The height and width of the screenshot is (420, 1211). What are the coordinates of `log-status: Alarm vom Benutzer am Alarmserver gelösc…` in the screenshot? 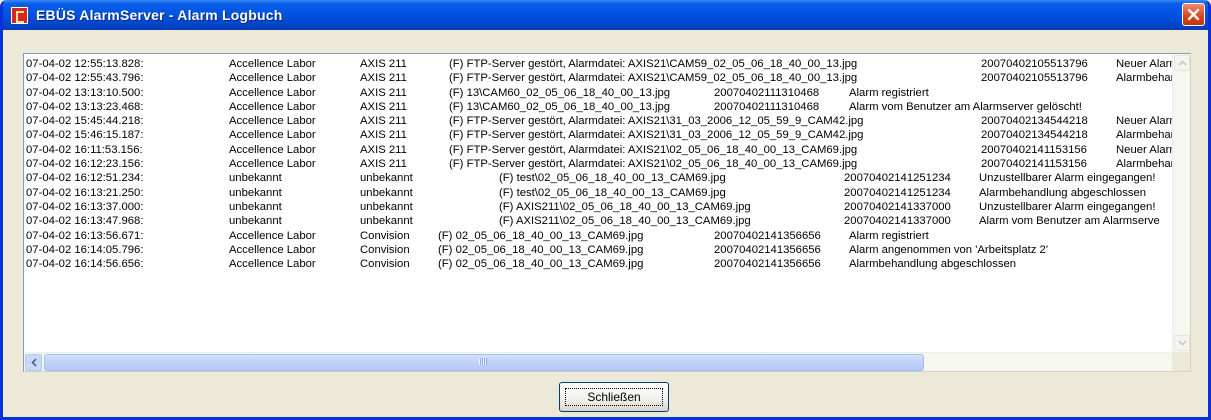 It's located at (965, 106).